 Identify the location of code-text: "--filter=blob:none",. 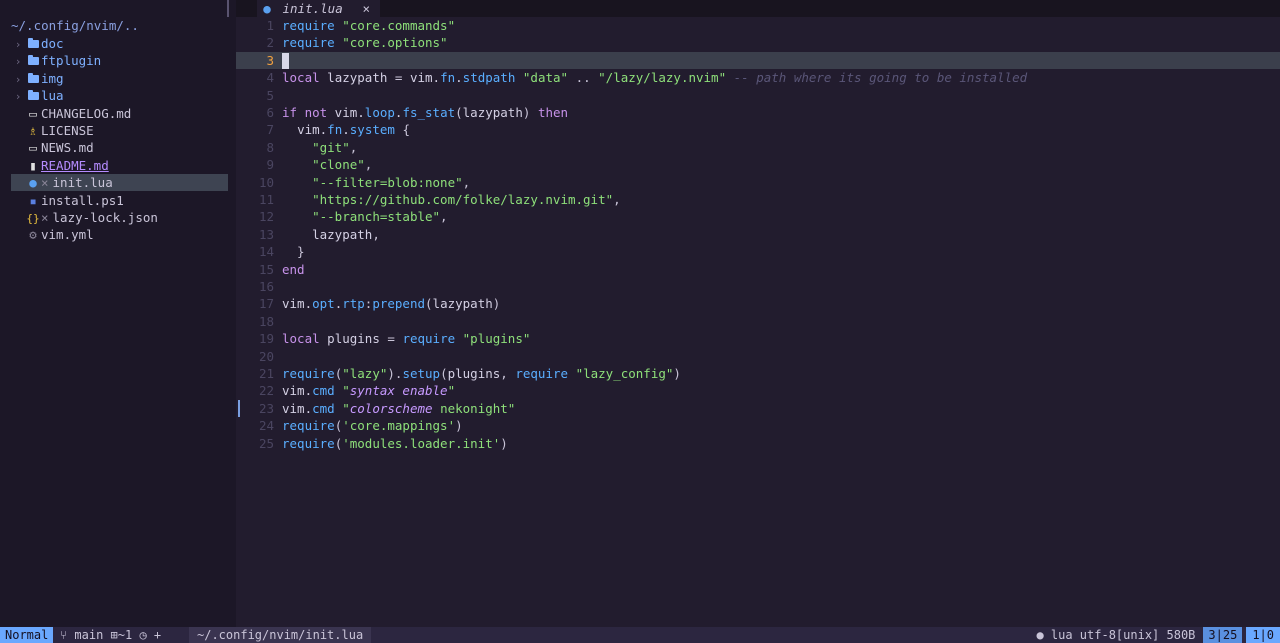
(391, 182).